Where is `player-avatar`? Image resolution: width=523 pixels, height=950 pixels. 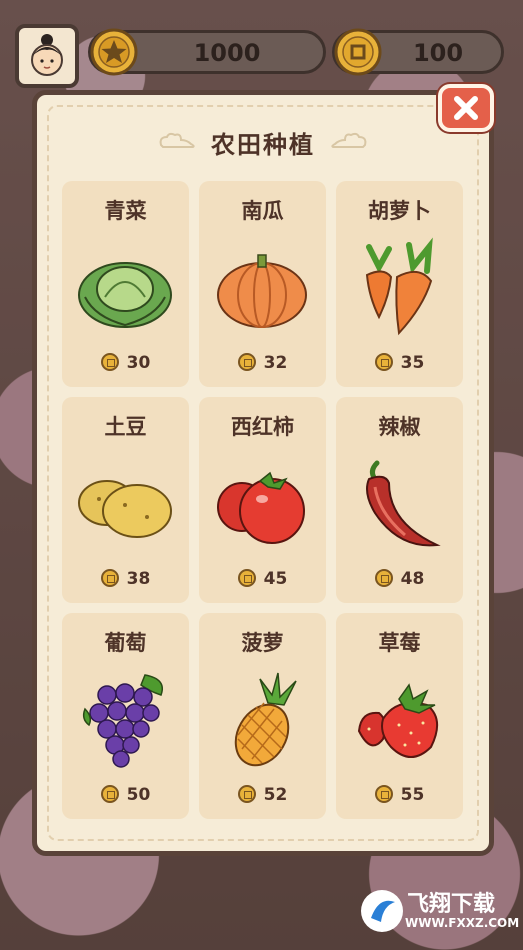
player-avatar is located at coordinates (47, 56).